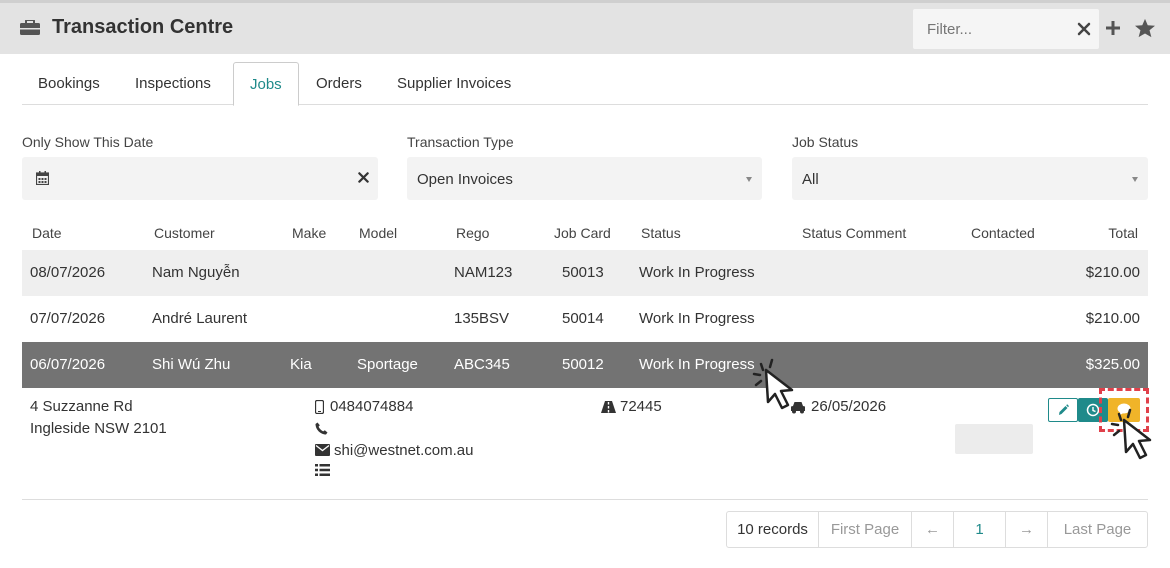 The height and width of the screenshot is (568, 1170). I want to click on column-header-status-comment: Status Comment, so click(854, 233).